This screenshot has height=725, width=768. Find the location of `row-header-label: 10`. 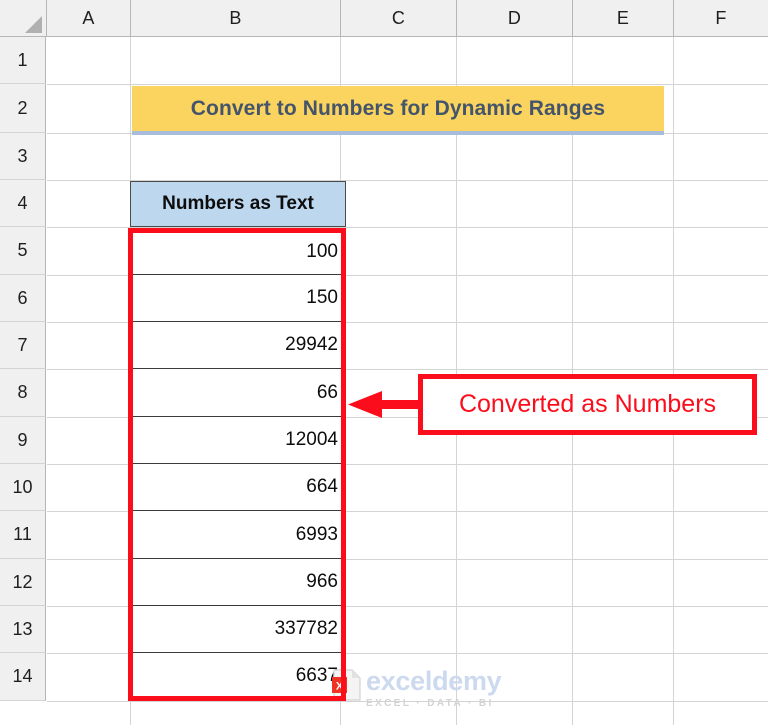

row-header-label: 10 is located at coordinates (22, 486).